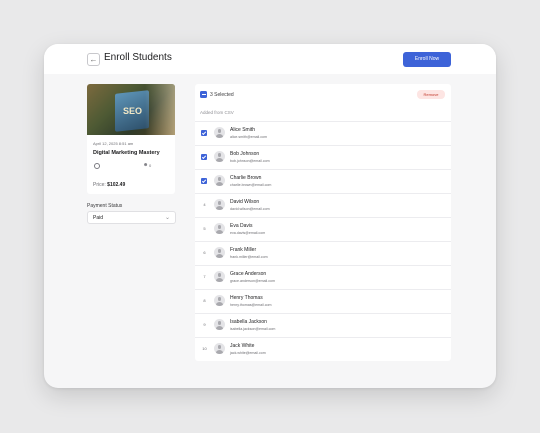  I want to click on student-email: grace.anderson@email.com, so click(252, 281).